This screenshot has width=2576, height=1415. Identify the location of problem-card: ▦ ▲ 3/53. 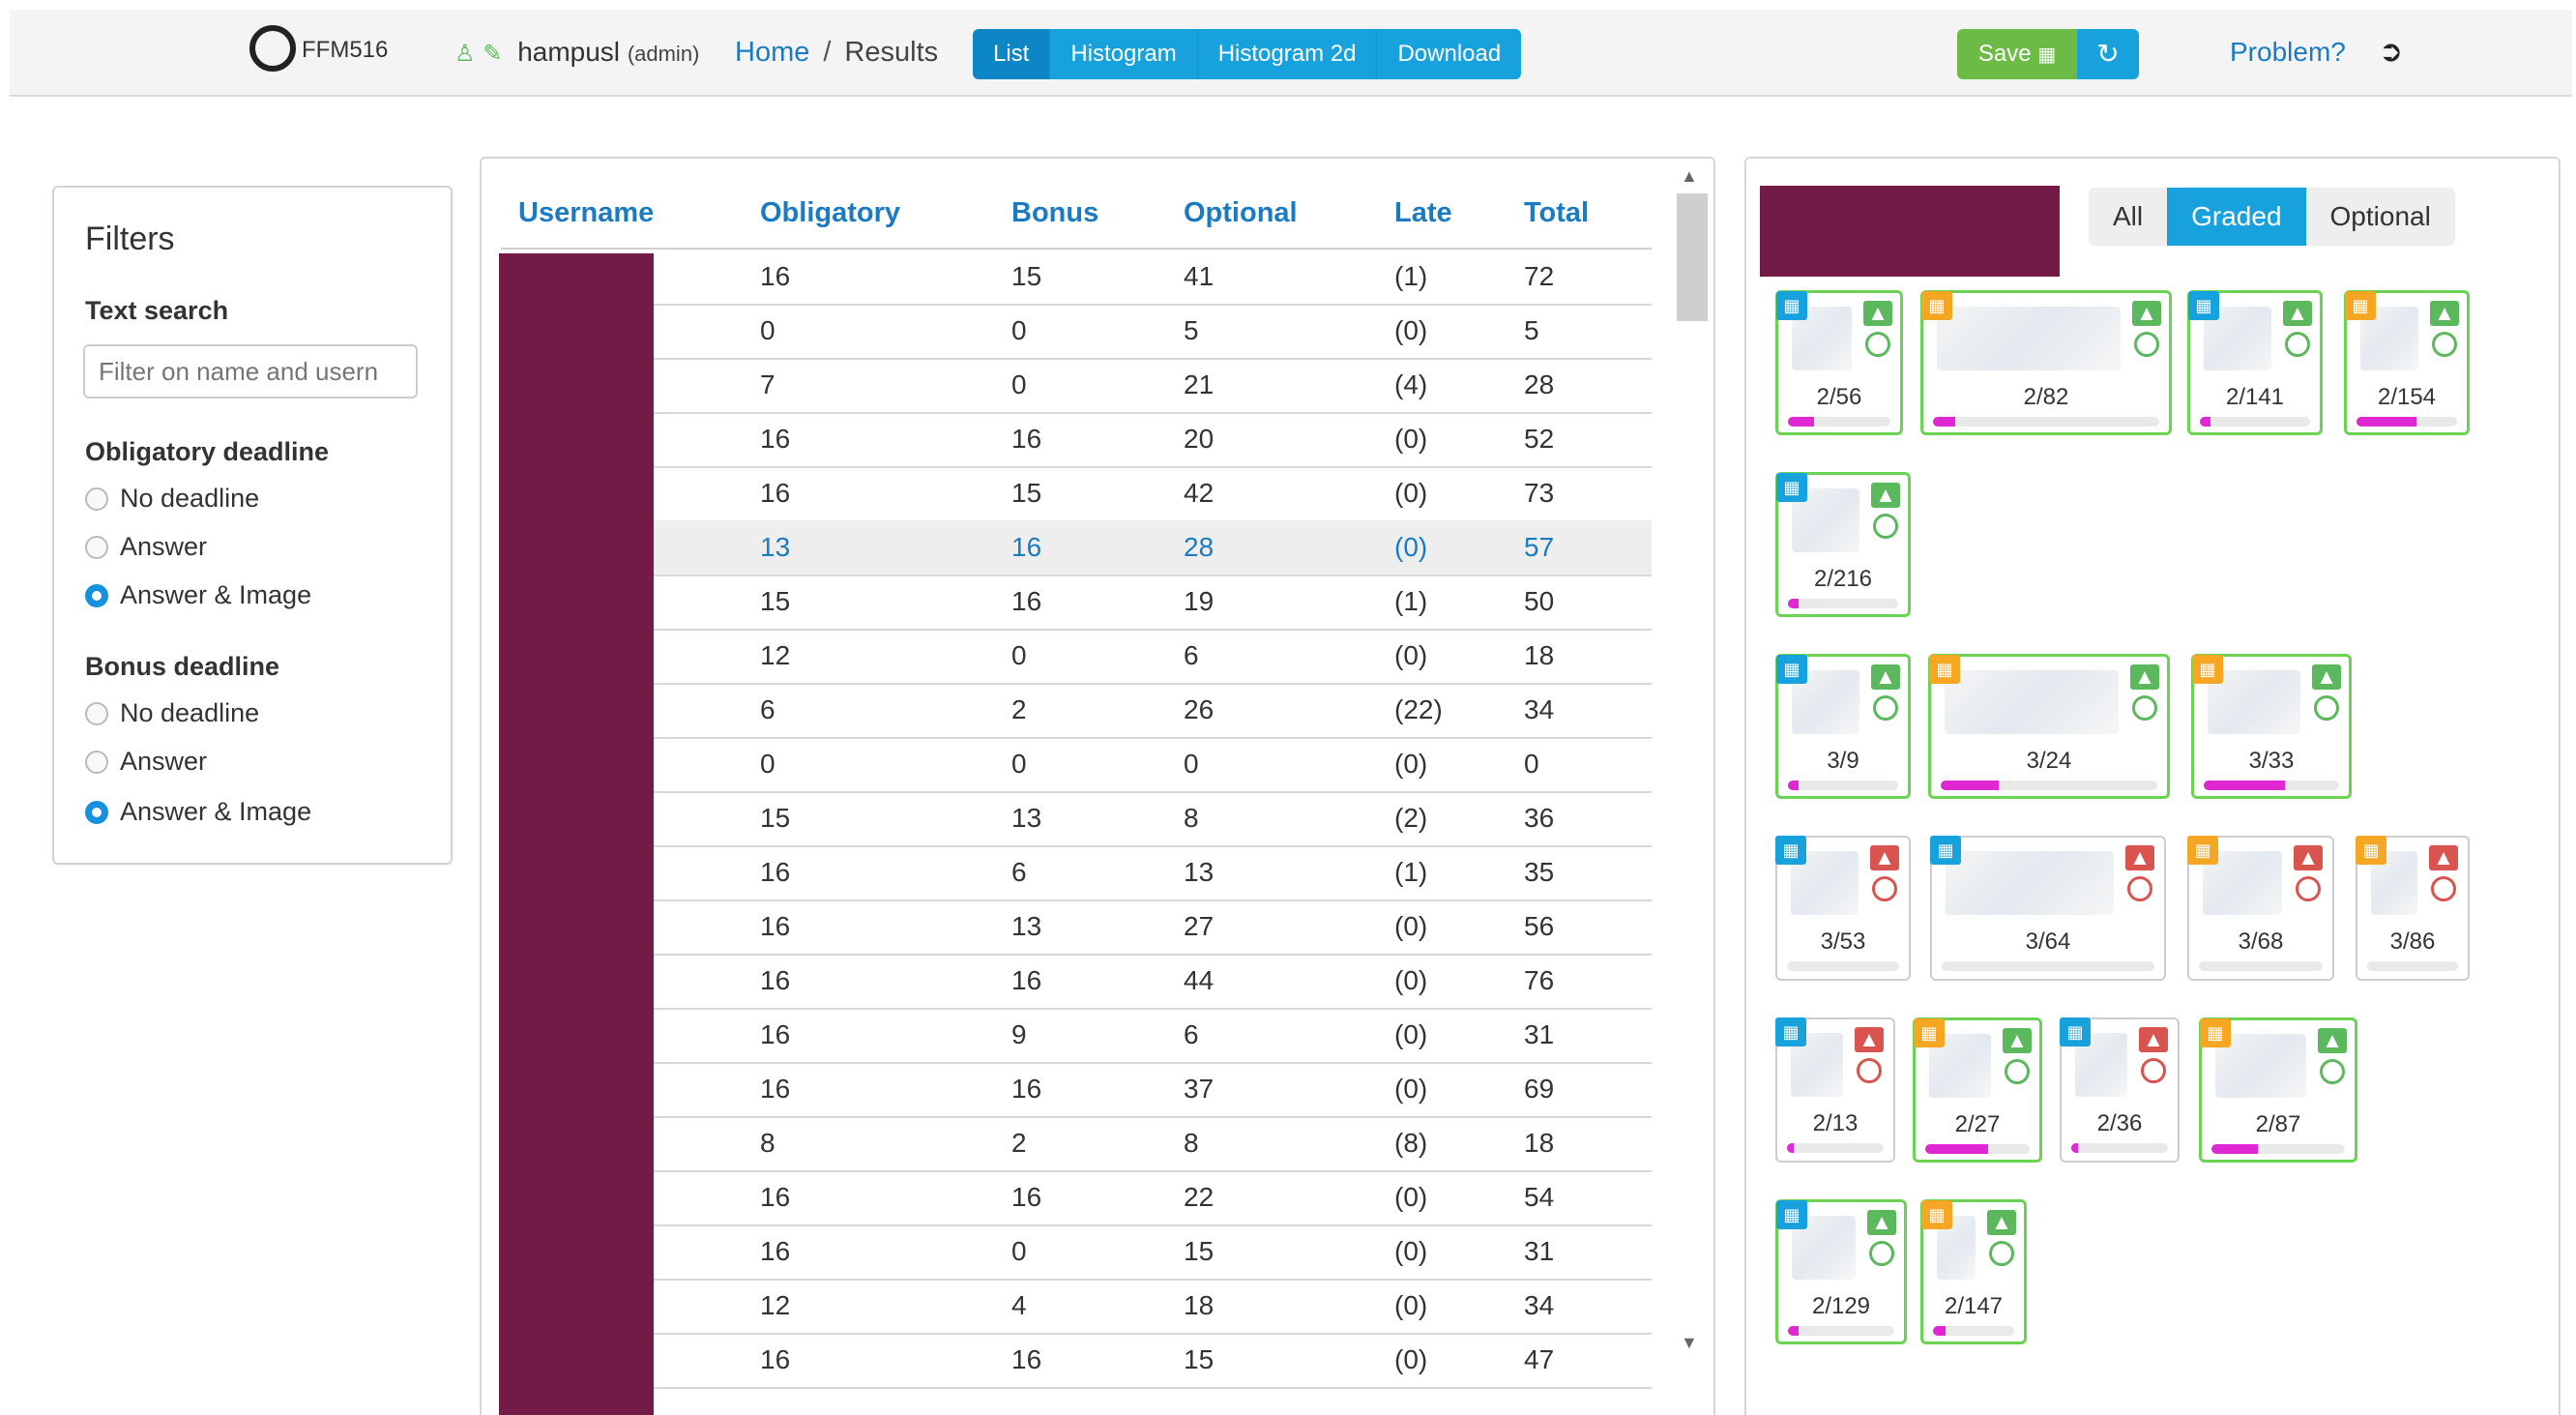
(1843, 908).